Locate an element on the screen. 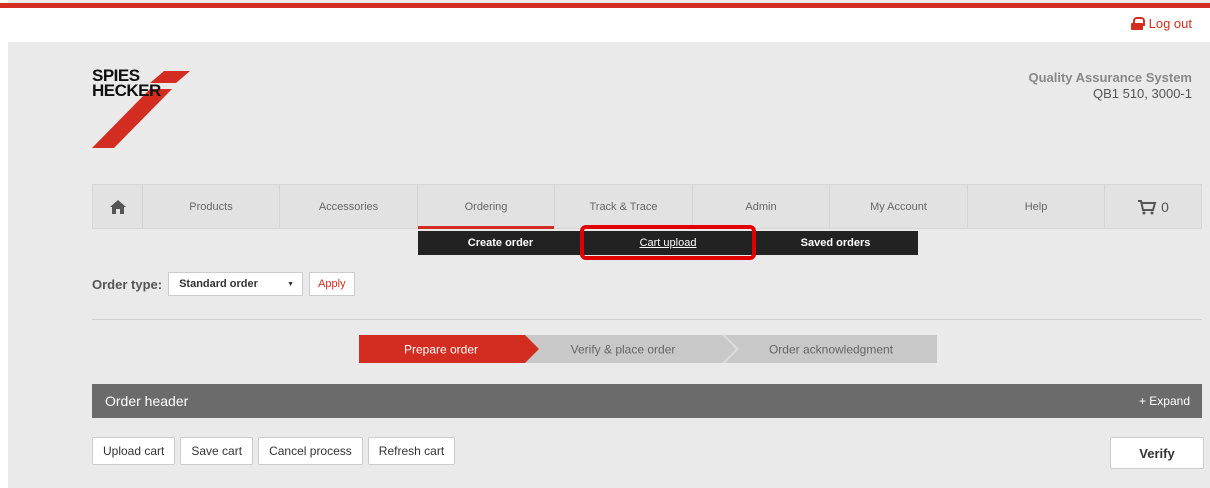 Image resolution: width=1210 pixels, height=488 pixels. nav-label: Help is located at coordinates (1036, 206).